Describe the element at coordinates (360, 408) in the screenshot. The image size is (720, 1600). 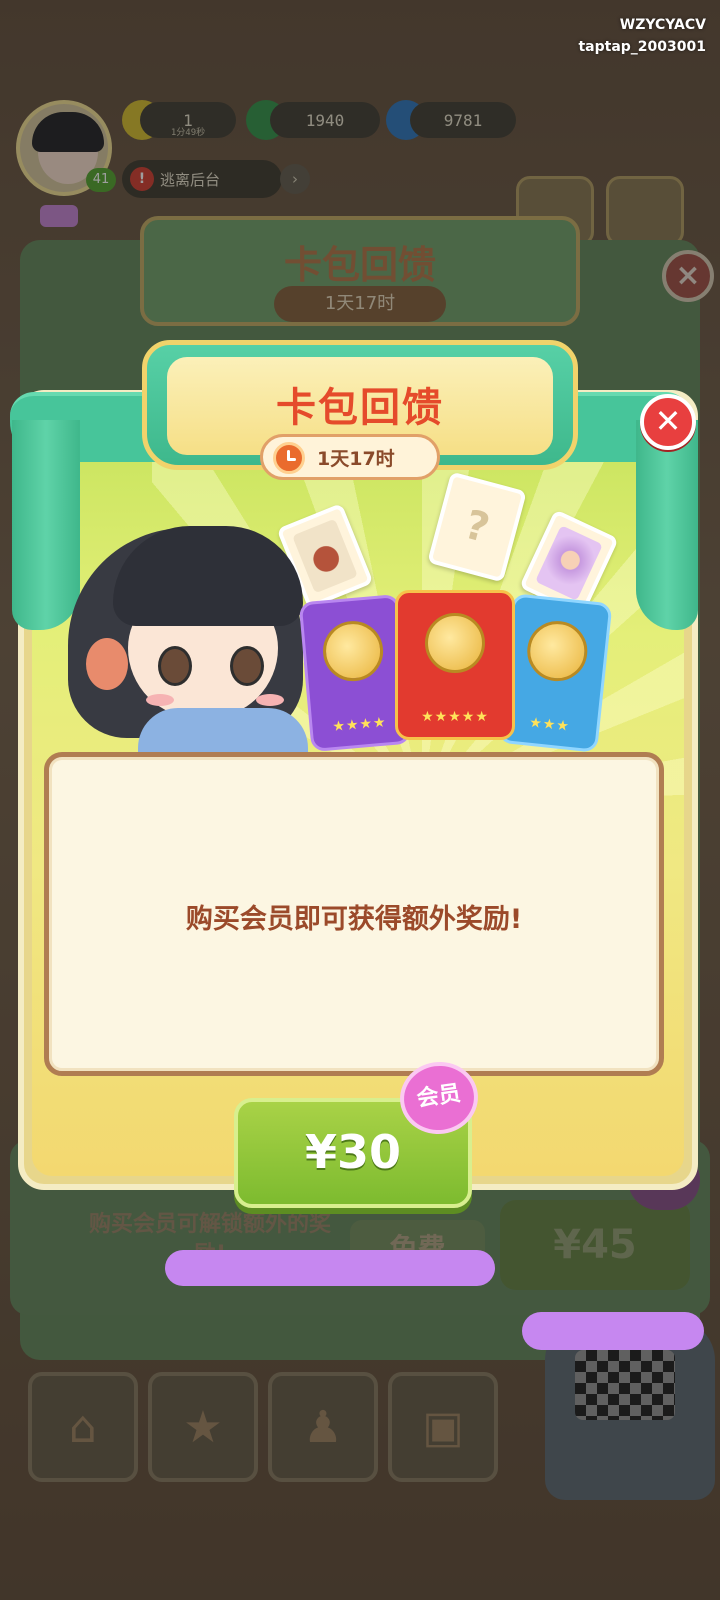
I see `popup-title: 卡包回馈` at that location.